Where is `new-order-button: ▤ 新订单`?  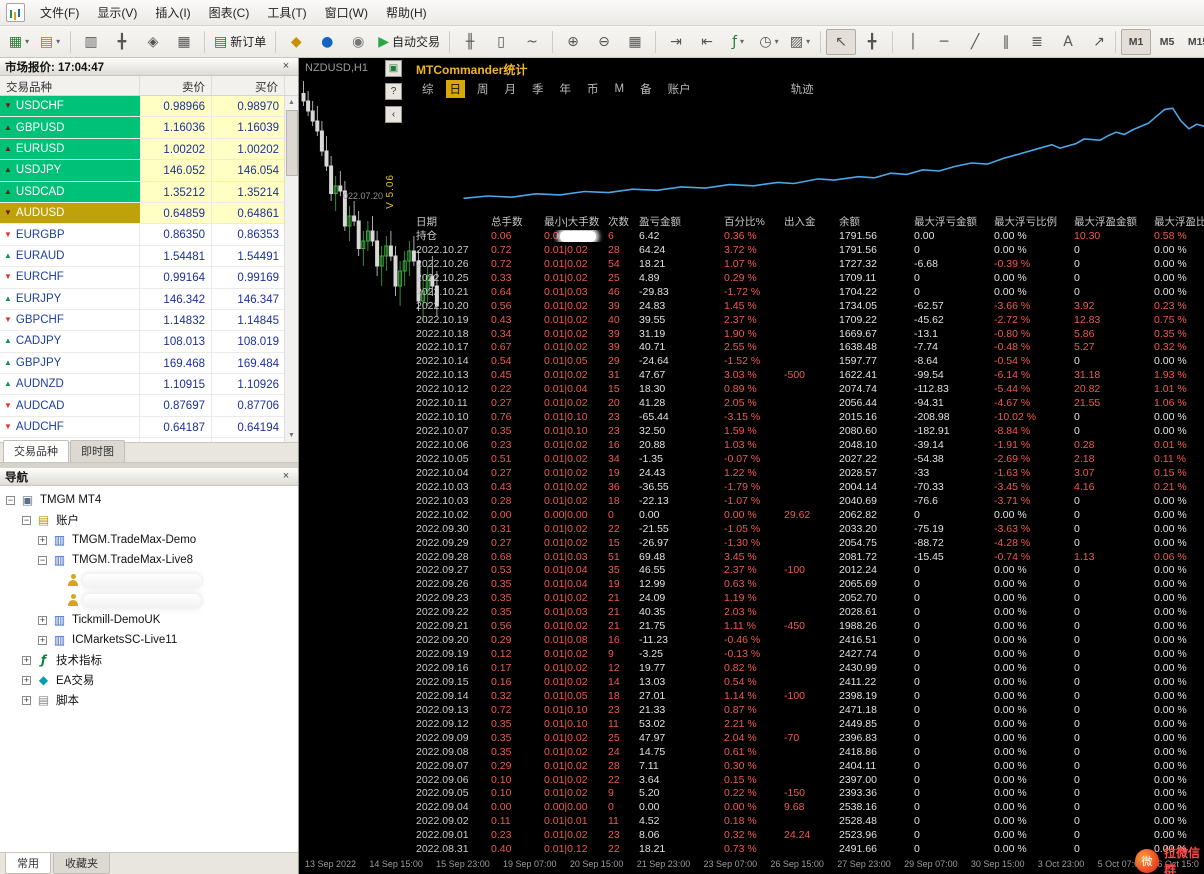
new-order-button: ▤ 新订单 is located at coordinates (240, 42).